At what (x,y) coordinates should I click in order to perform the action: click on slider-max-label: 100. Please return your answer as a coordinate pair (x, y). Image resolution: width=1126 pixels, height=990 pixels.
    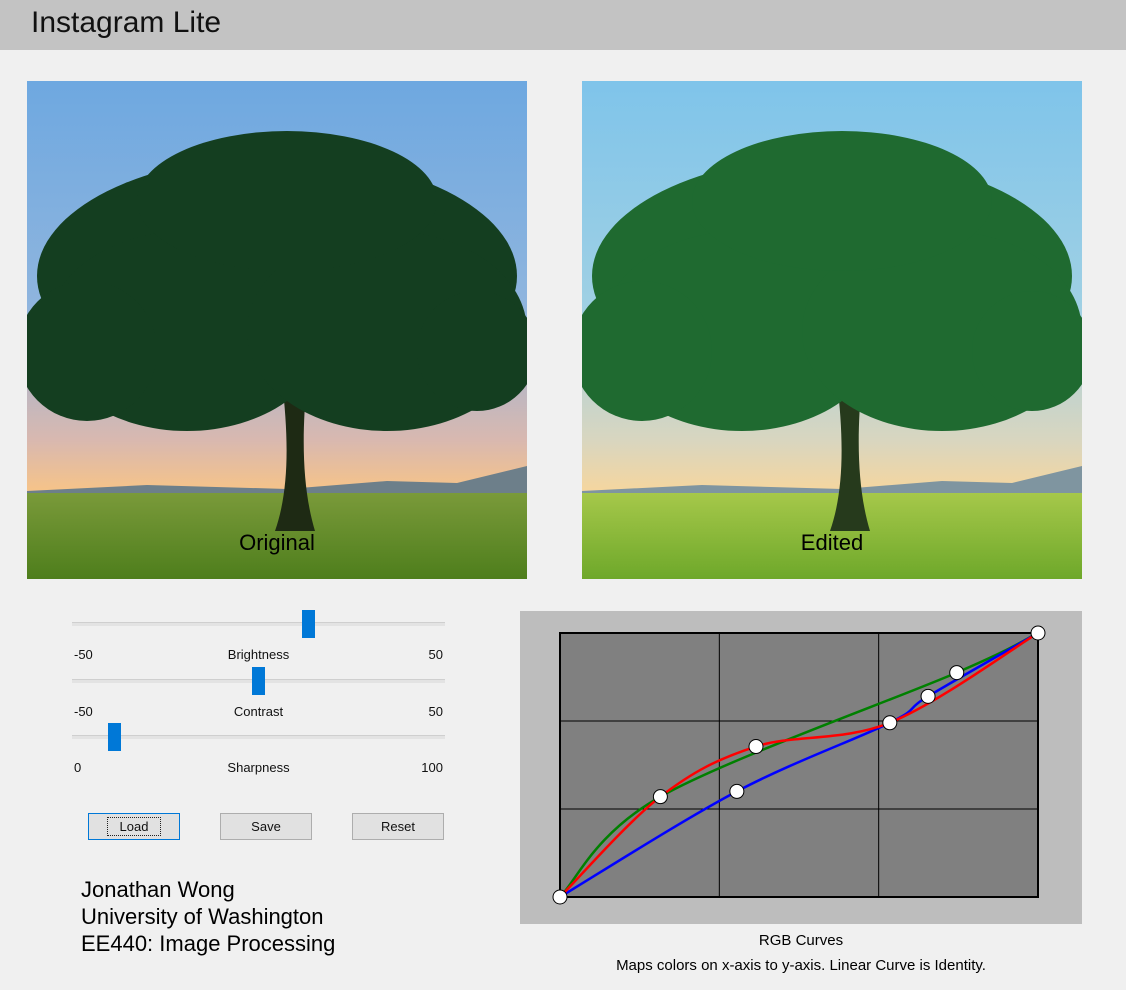
    Looking at the image, I should click on (432, 767).